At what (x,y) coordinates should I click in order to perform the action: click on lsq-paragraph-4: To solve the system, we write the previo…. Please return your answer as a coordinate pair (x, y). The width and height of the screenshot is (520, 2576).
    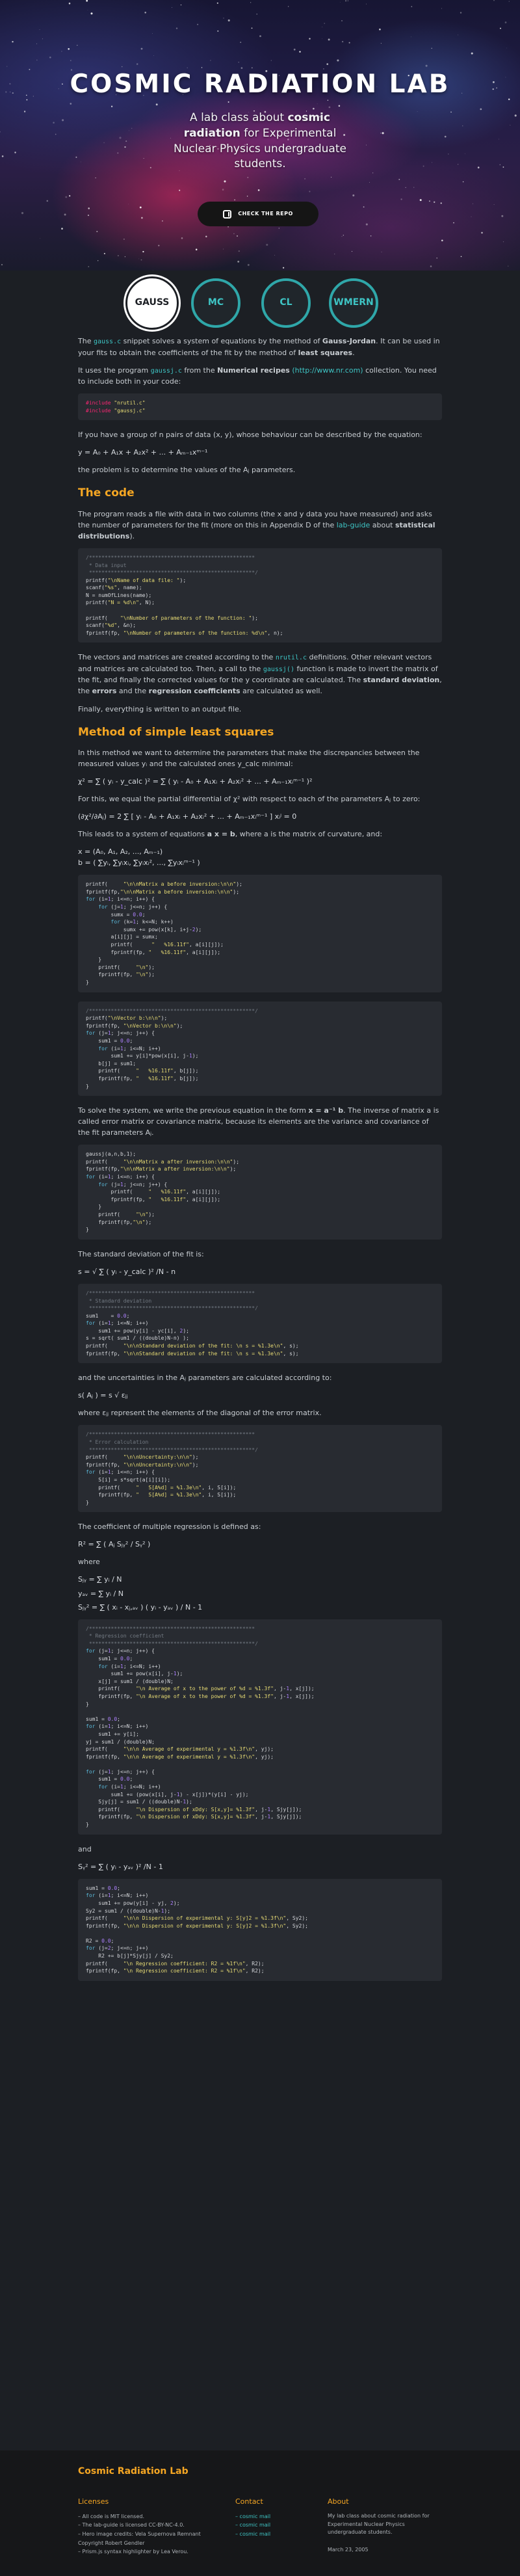
    Looking at the image, I should click on (259, 1121).